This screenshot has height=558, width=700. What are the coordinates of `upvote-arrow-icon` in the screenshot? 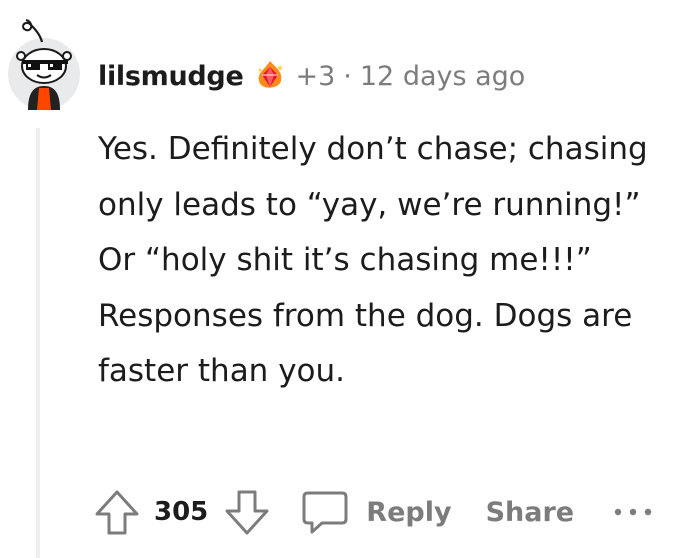 It's located at (117, 512).